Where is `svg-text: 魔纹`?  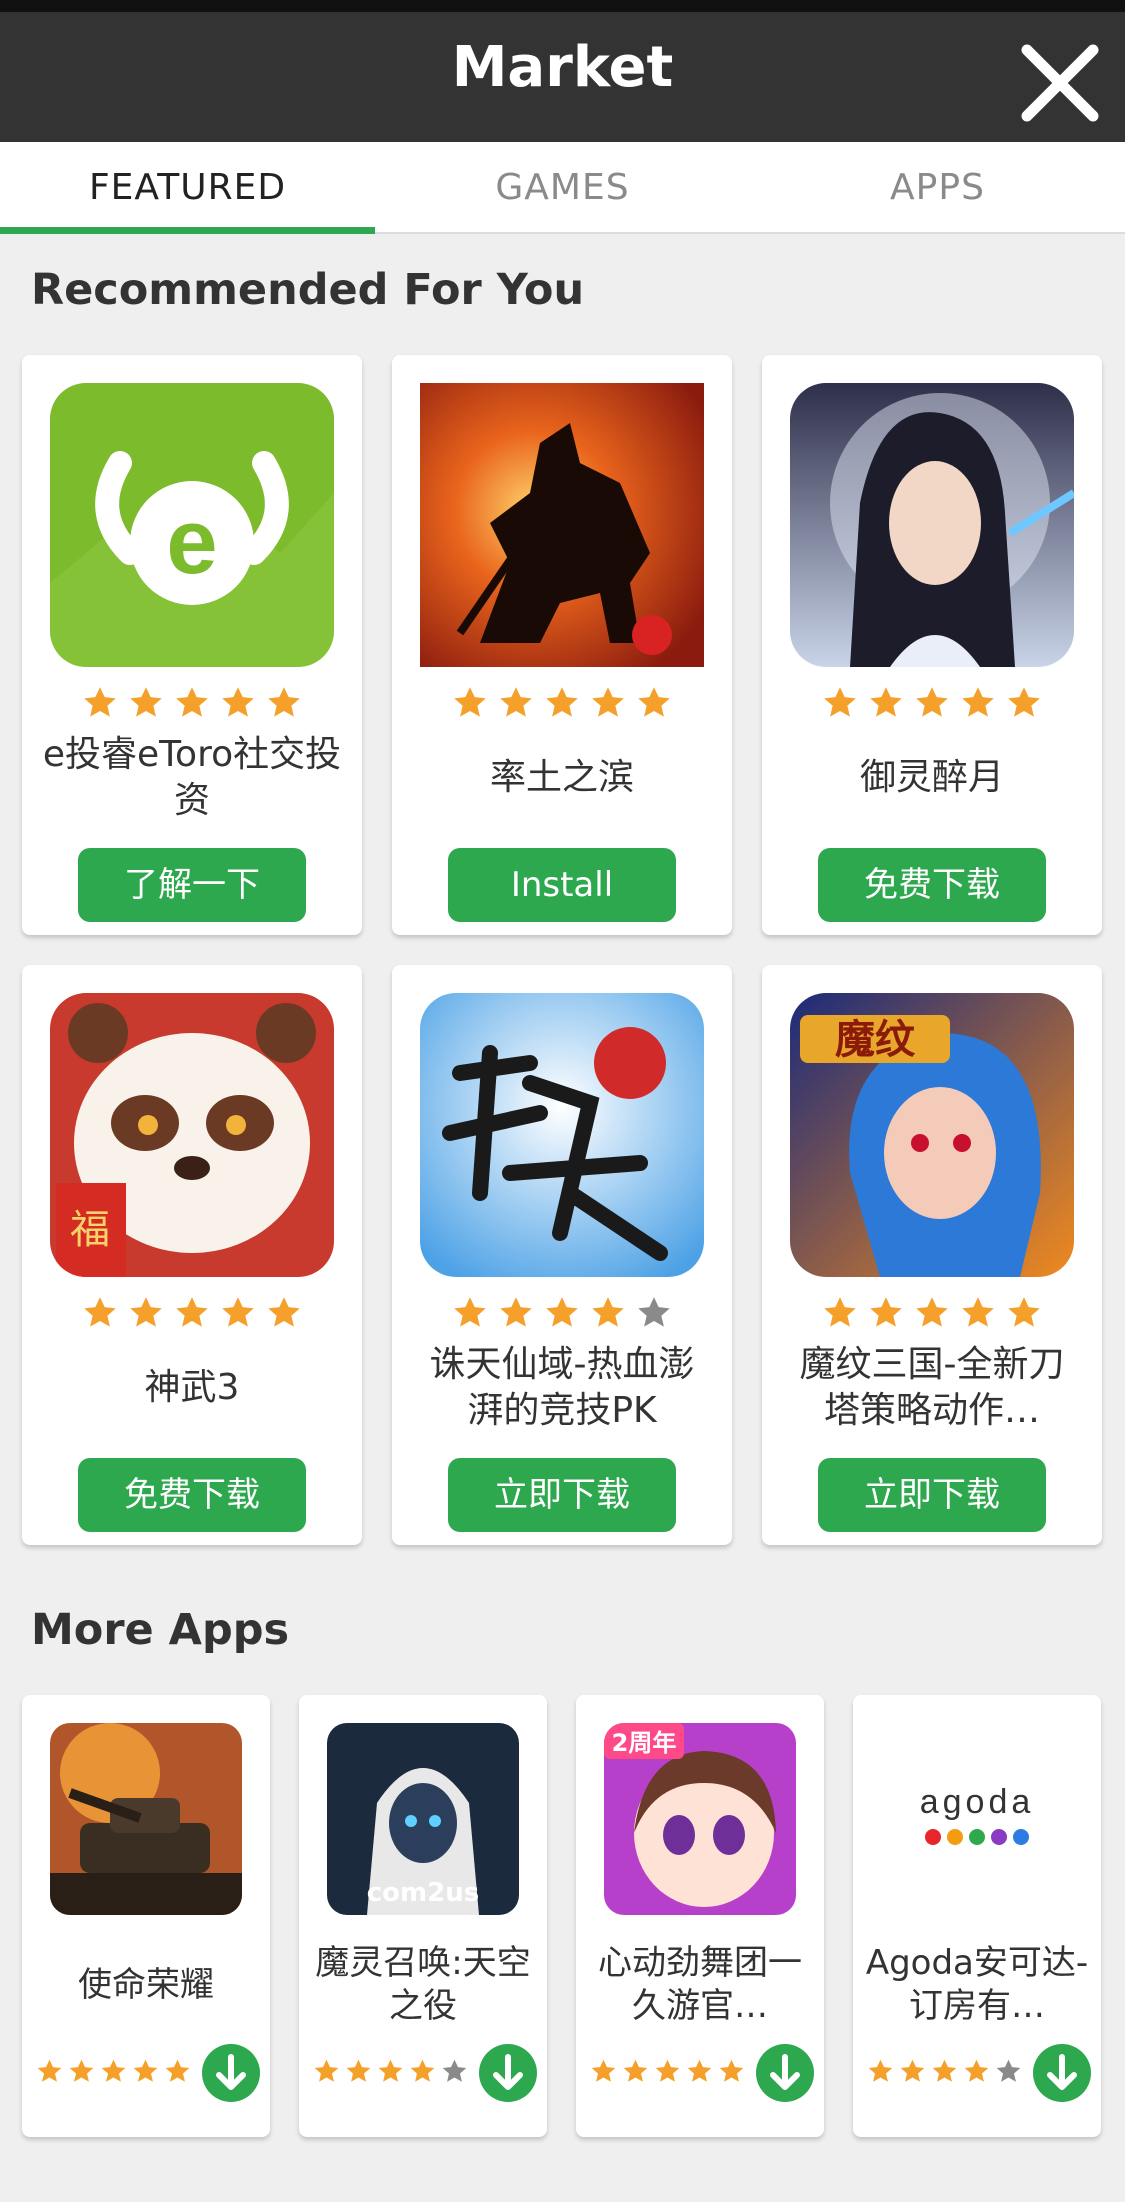 svg-text: 魔纹 is located at coordinates (875, 1040).